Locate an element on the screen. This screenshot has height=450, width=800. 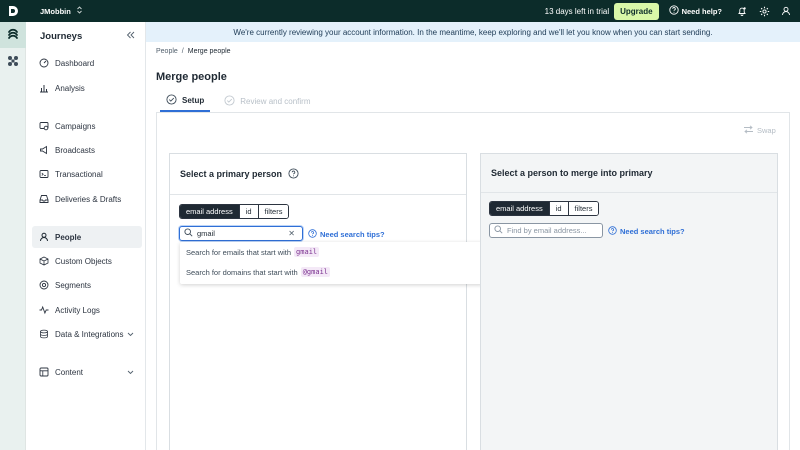
sidebar-item-broadcasts: Broadcasts is located at coordinates (87, 150).